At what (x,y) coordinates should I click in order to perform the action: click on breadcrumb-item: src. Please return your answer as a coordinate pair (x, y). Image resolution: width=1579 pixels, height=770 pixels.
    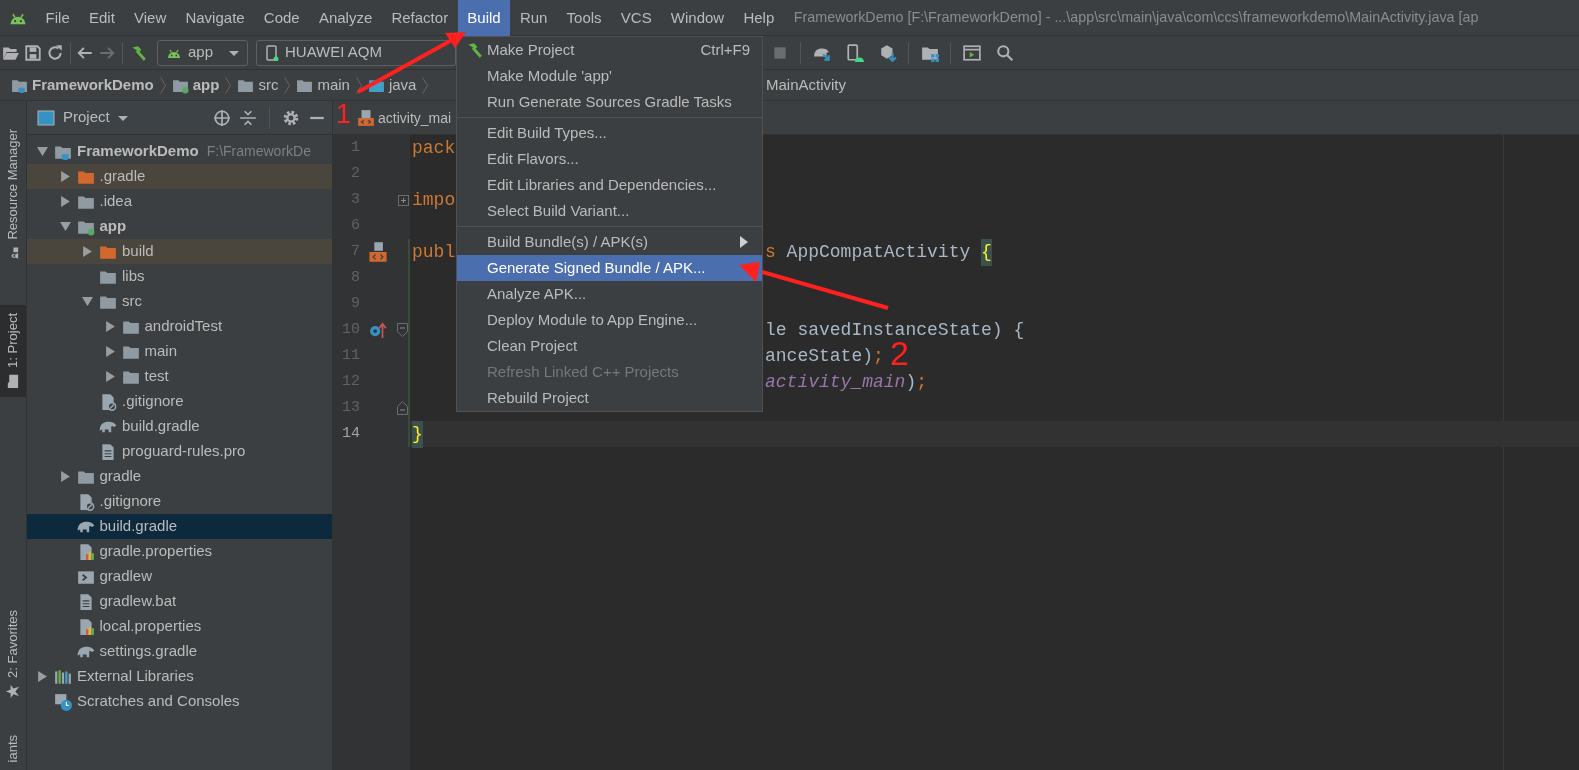
    Looking at the image, I should click on (258, 85).